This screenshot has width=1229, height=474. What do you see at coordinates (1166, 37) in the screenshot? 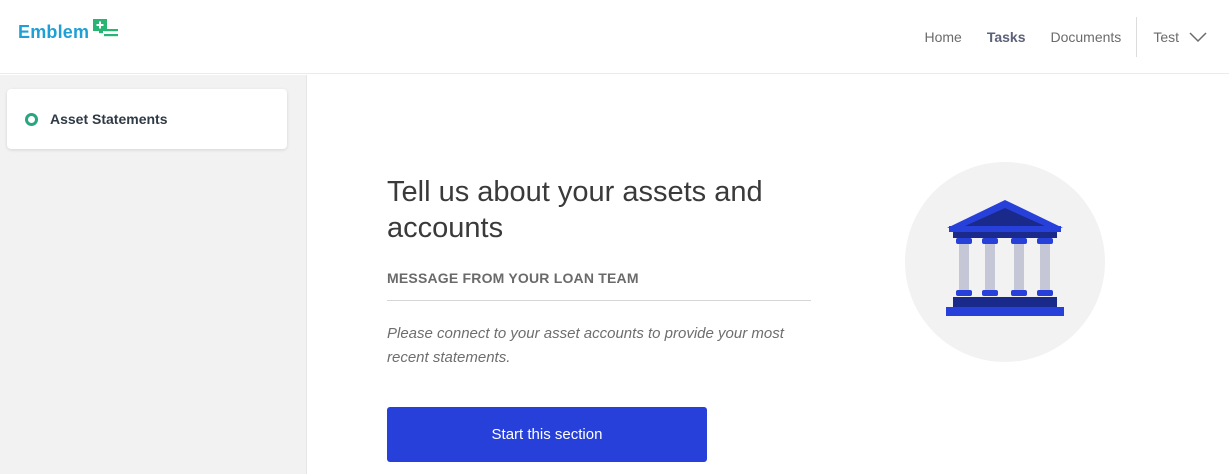
I see `user-name: Test` at bounding box center [1166, 37].